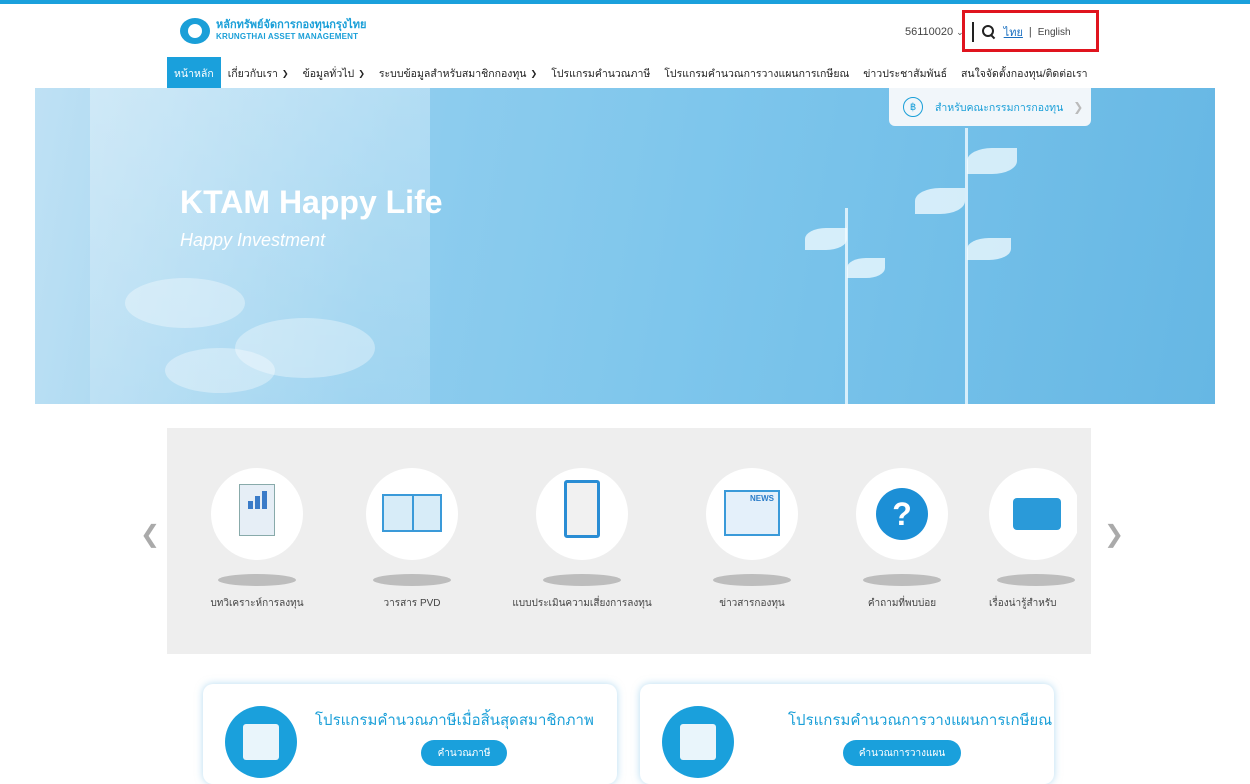  Describe the element at coordinates (905, 73) in the screenshot. I see `nav-item-news: ข่าวประชาสัมพันธ์` at that location.